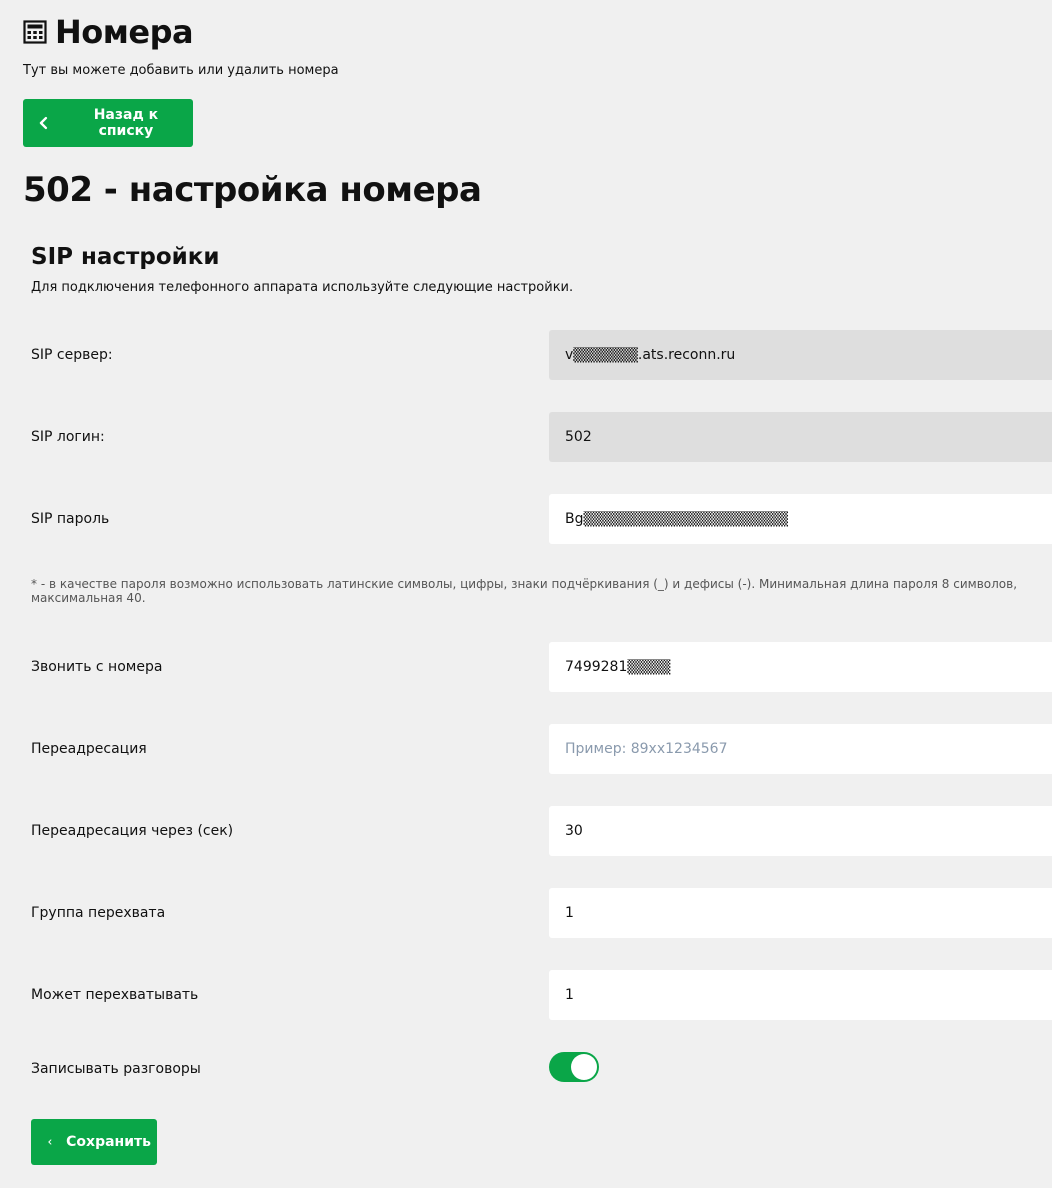 This screenshot has width=1052, height=1188. What do you see at coordinates (800, 913) in the screenshot?
I see `pickup-group-field` at bounding box center [800, 913].